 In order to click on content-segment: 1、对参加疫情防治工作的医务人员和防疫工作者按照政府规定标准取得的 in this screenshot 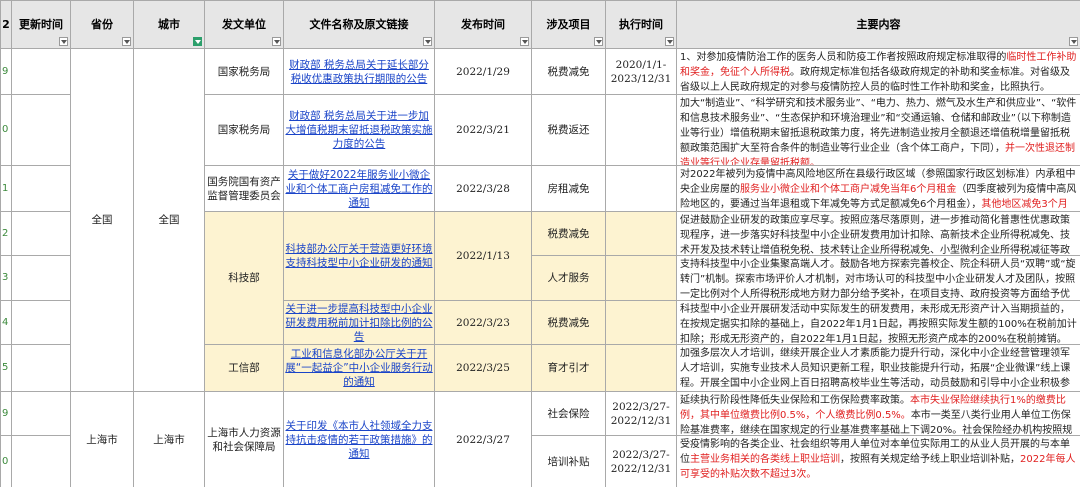, I will do `click(843, 57)`.